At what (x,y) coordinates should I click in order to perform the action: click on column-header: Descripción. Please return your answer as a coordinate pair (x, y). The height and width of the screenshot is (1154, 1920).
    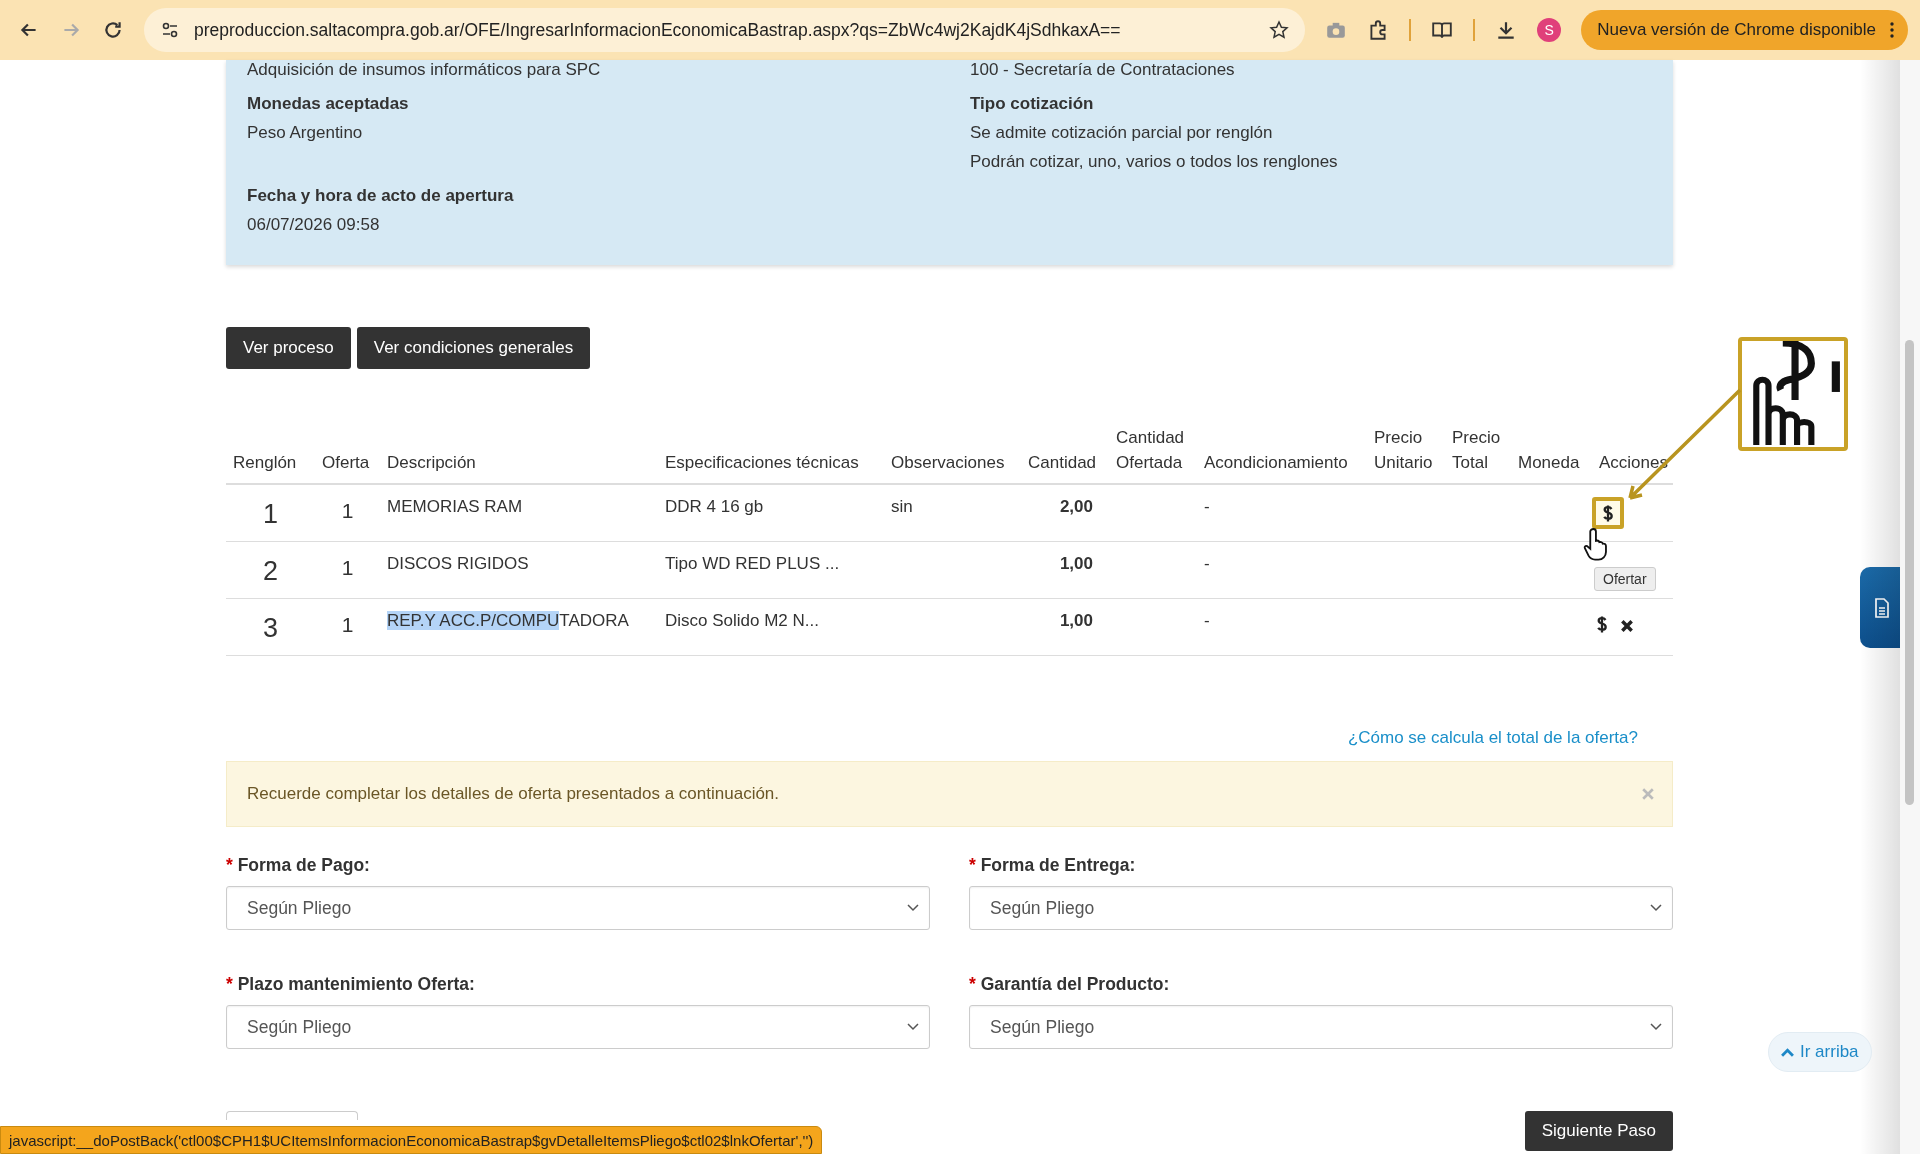
    Looking at the image, I should click on (431, 463).